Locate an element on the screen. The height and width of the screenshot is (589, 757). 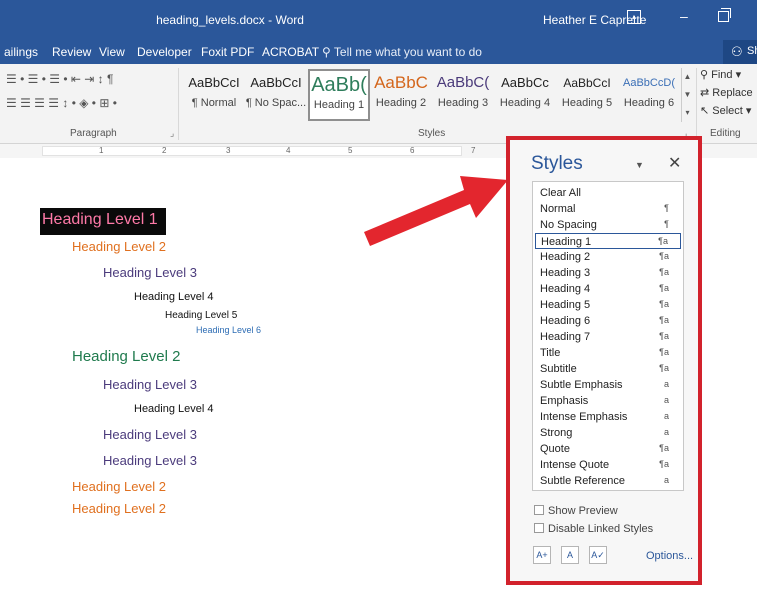
tab-review: Review is located at coordinates (71, 52).